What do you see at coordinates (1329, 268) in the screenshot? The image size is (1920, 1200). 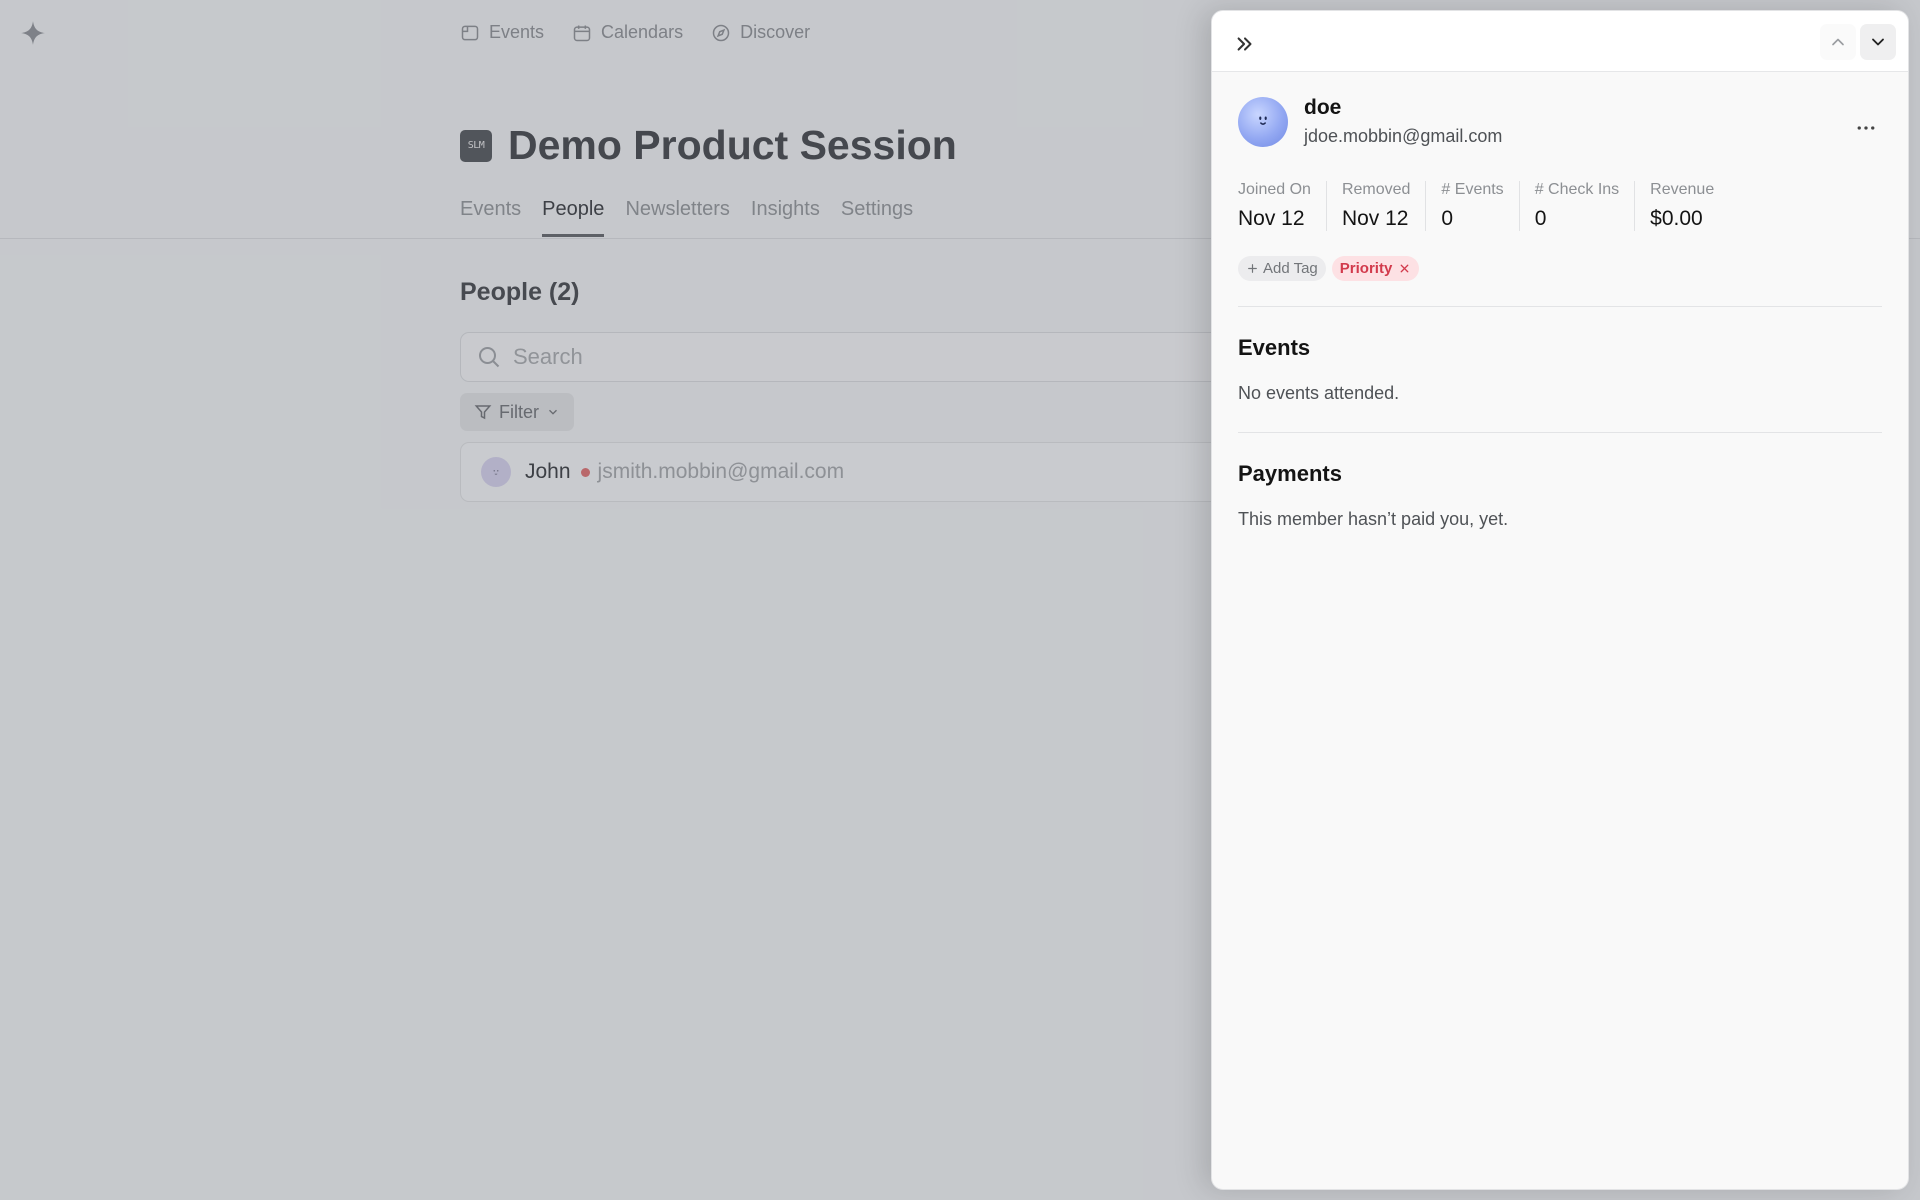 I see `member-tags: Add Tag Priority` at bounding box center [1329, 268].